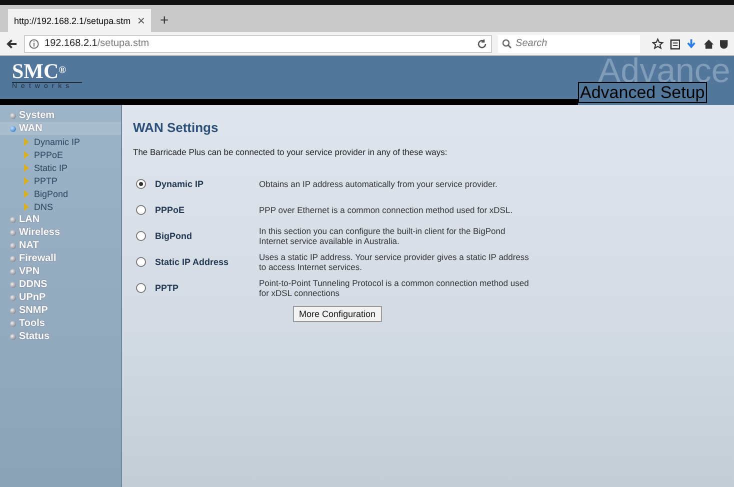  I want to click on info-icon, so click(33, 43).